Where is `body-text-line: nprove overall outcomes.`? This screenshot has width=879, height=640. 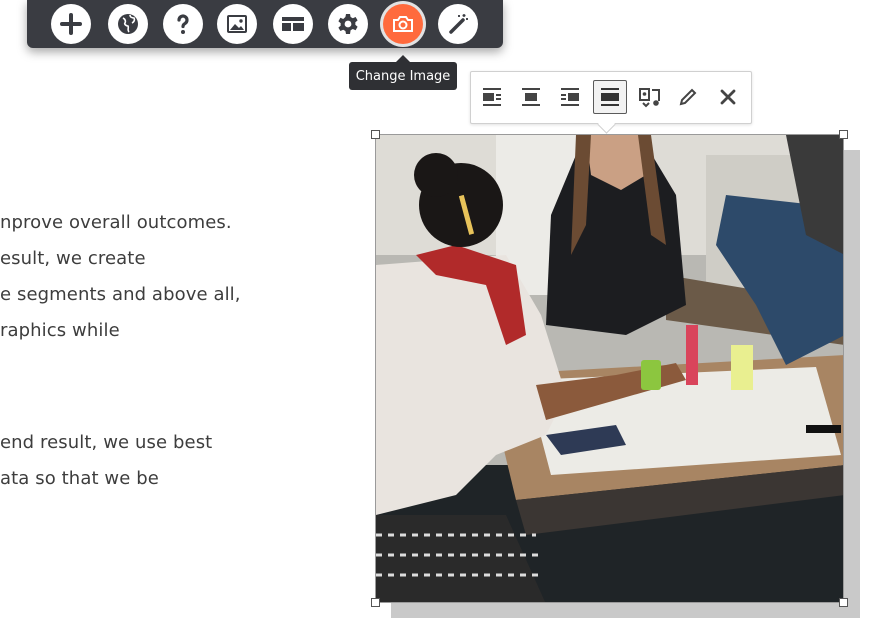 body-text-line: nprove overall outcomes. is located at coordinates (116, 222).